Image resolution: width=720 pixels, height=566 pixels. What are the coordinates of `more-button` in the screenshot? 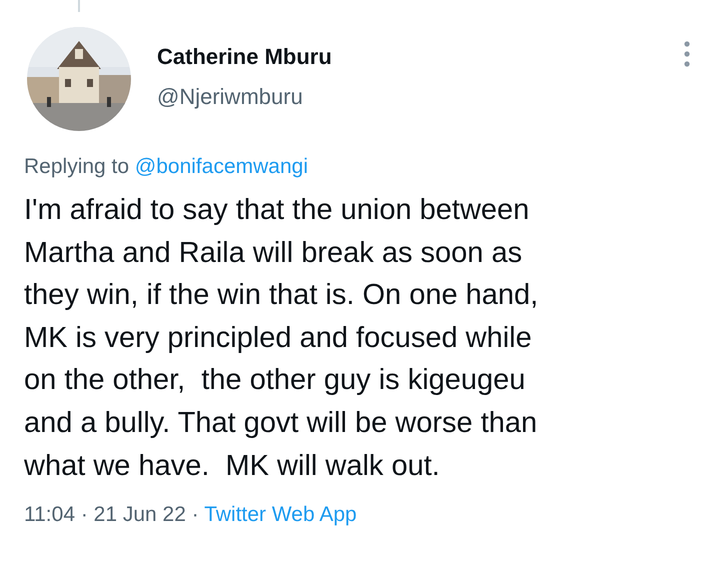 It's located at (687, 54).